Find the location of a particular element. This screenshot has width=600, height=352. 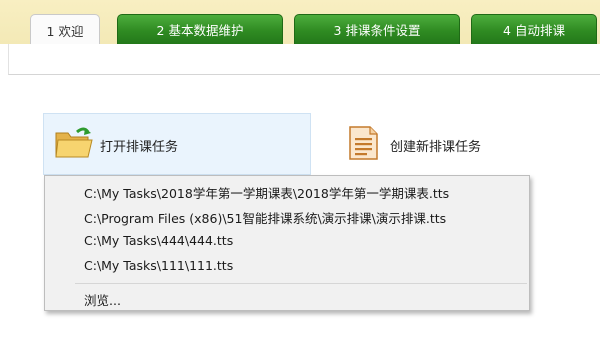

recent-file-item: C:\My Tasks\111\111.tts is located at coordinates (158, 265).